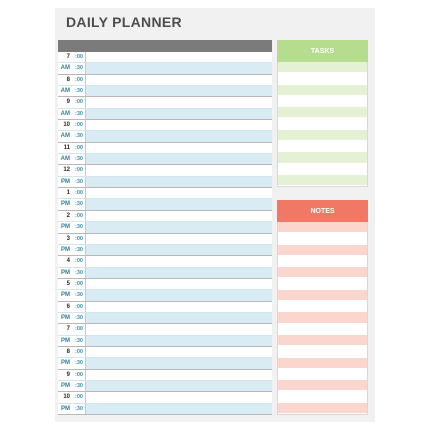  What do you see at coordinates (68, 57) in the screenshot?
I see `hour-label: 7` at bounding box center [68, 57].